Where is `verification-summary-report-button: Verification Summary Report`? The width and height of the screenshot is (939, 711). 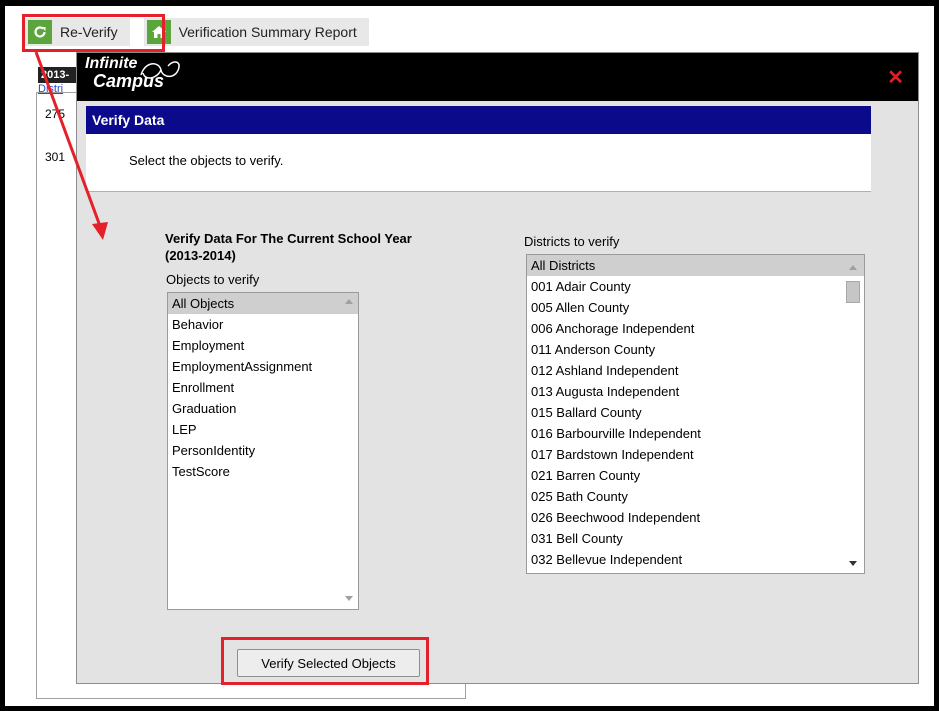
verification-summary-report-button: Verification Summary Report is located at coordinates (256, 32).